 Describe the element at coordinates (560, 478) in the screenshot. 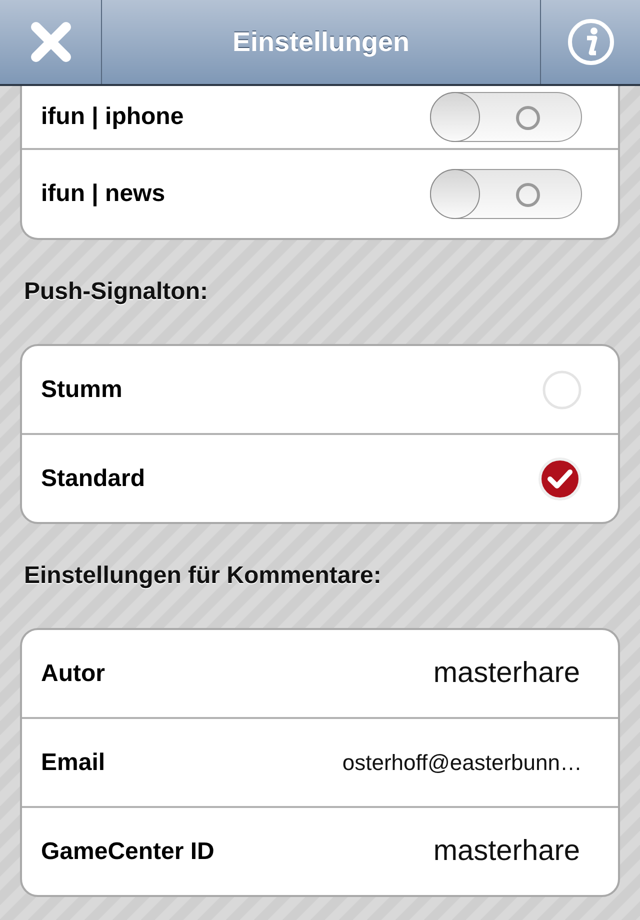

I see `checkmark-icon` at that location.